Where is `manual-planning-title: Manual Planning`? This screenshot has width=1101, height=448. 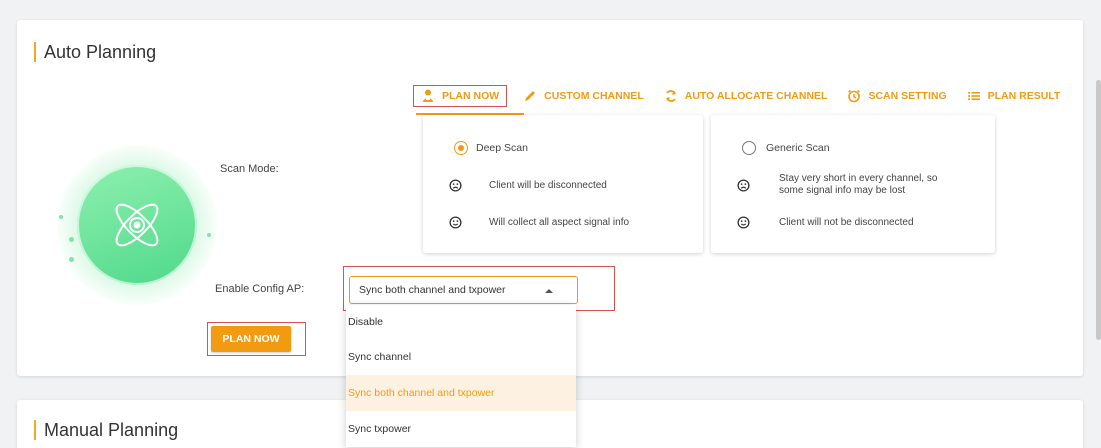
manual-planning-title: Manual Planning is located at coordinates (106, 430).